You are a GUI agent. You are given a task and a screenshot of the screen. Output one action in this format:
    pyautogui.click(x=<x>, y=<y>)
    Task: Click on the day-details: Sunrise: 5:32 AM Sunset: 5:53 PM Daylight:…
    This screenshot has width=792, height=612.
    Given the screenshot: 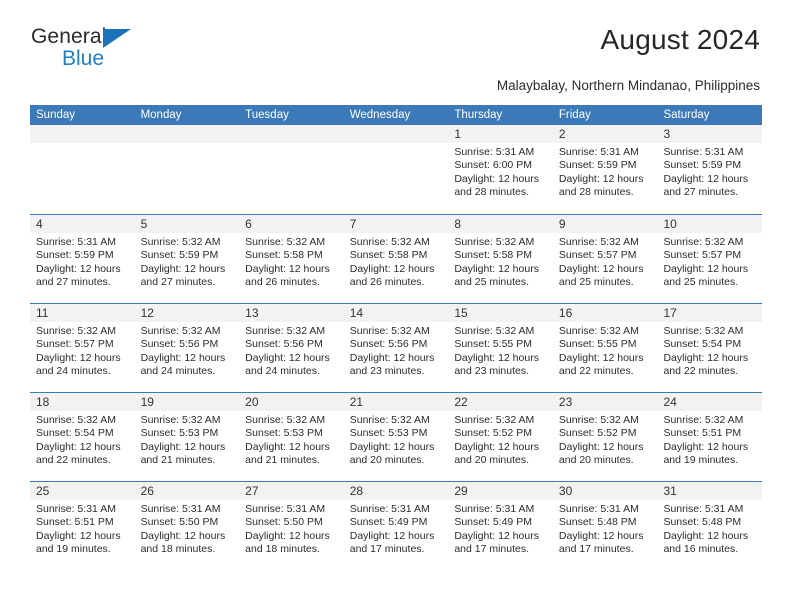 What is the action you would take?
    pyautogui.click(x=291, y=446)
    